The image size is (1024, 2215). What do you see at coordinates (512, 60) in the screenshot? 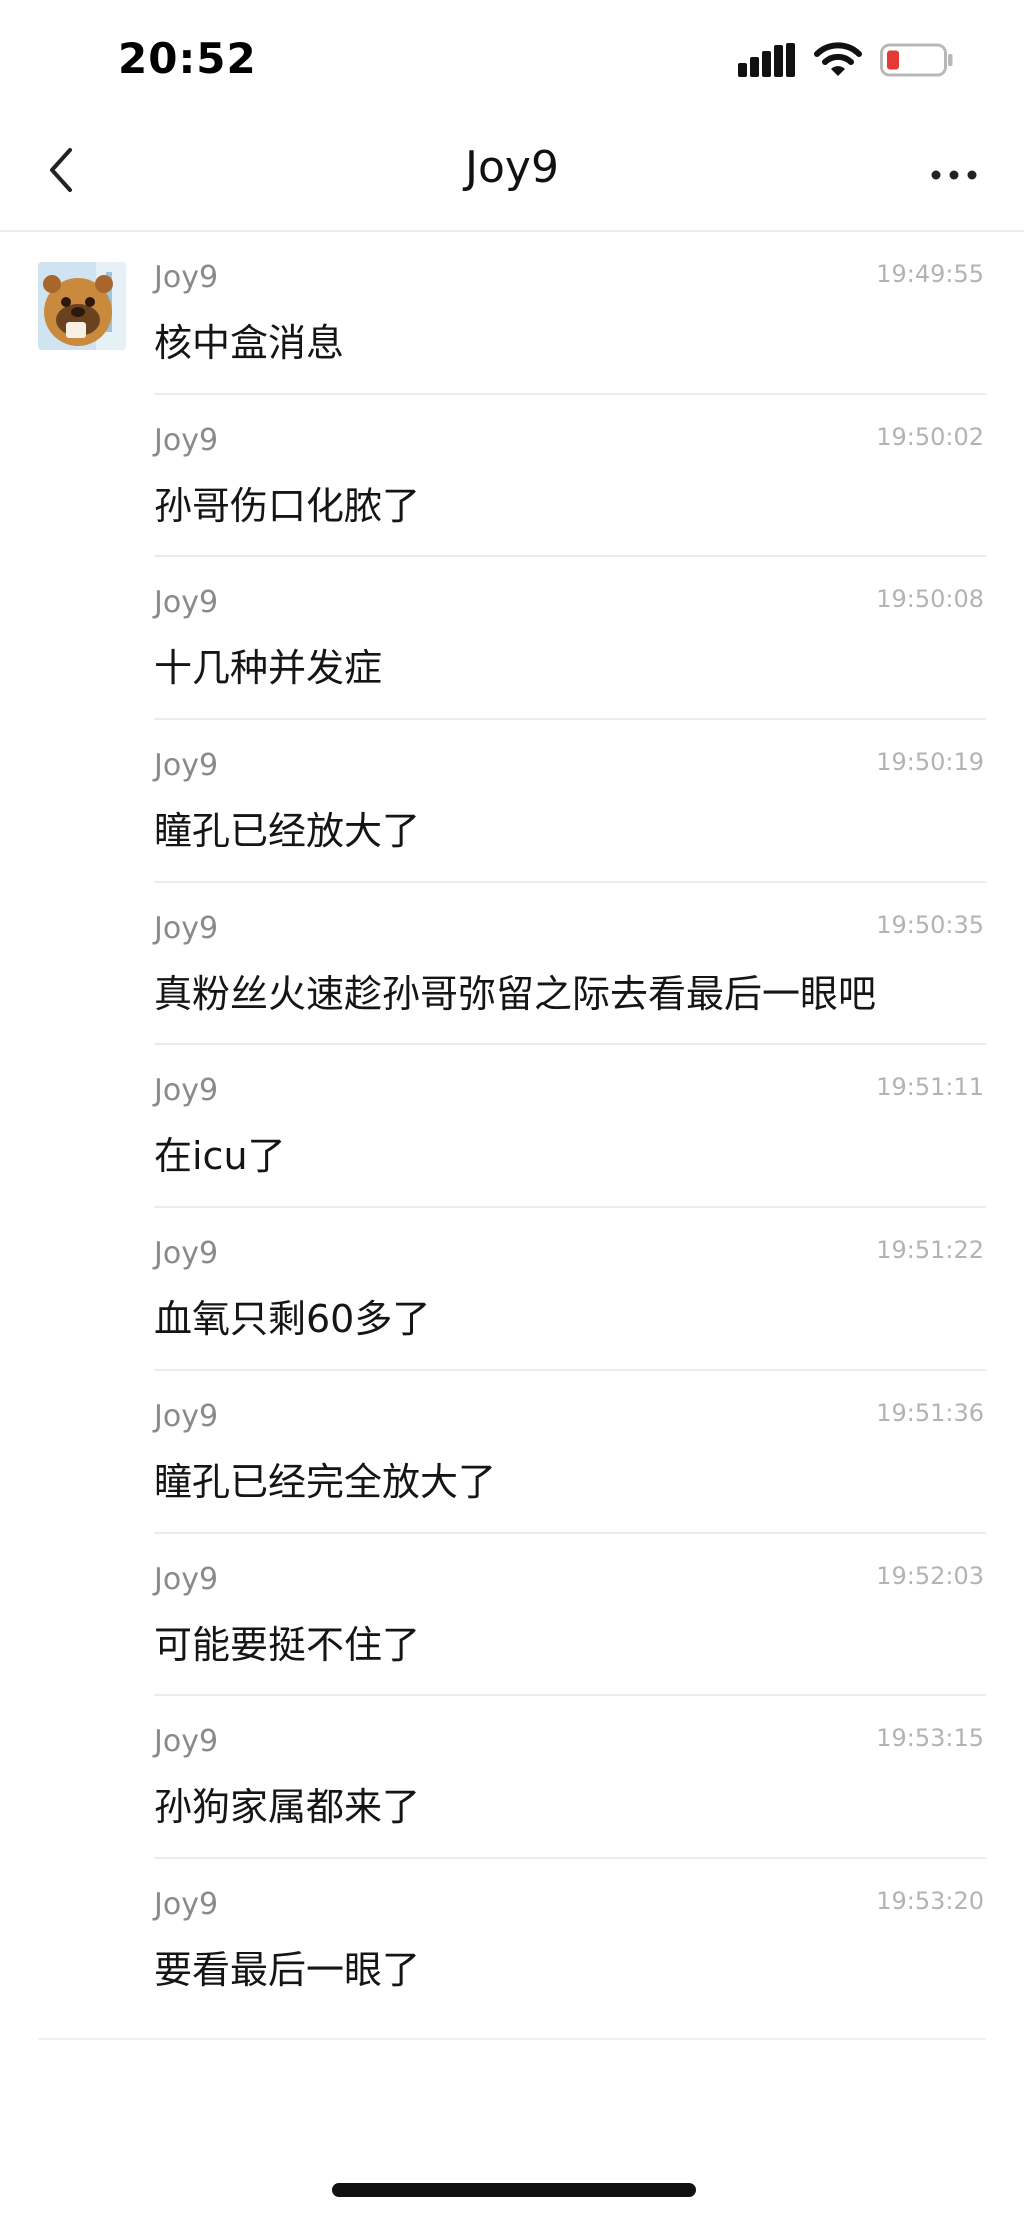
I see `status-bar: 20:52` at bounding box center [512, 60].